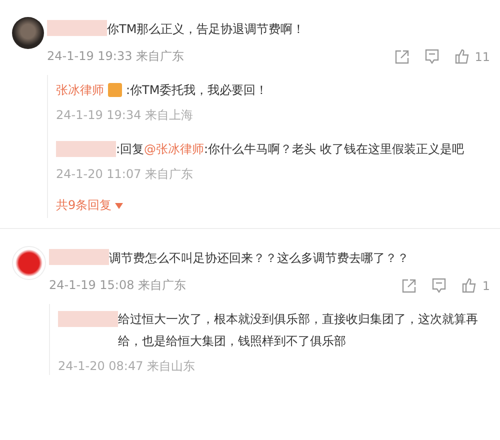 This screenshot has height=440, width=500. Describe the element at coordinates (482, 57) in the screenshot. I see `like-count: 11` at that location.